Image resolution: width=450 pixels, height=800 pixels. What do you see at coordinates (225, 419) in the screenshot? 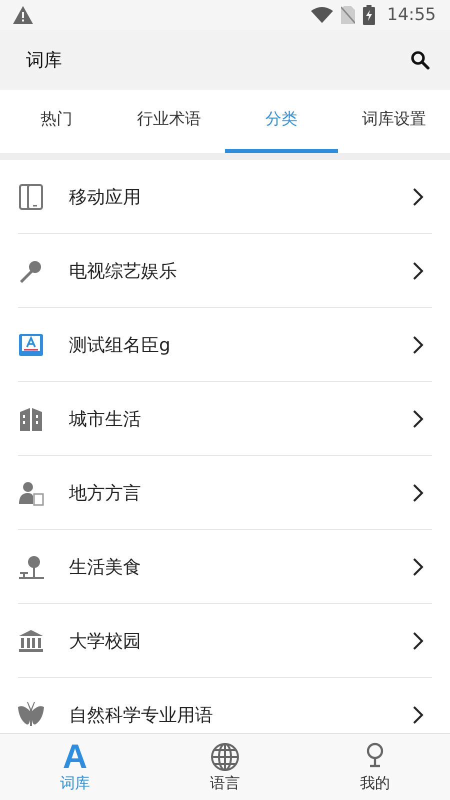
I see `category-item: 城市生活` at bounding box center [225, 419].